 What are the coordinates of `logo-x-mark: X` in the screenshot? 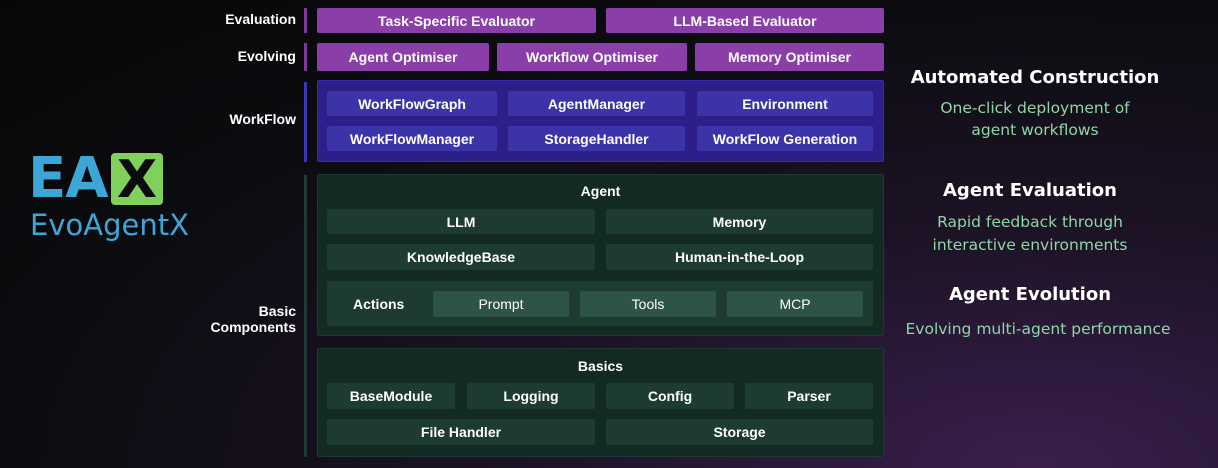 It's located at (136, 180).